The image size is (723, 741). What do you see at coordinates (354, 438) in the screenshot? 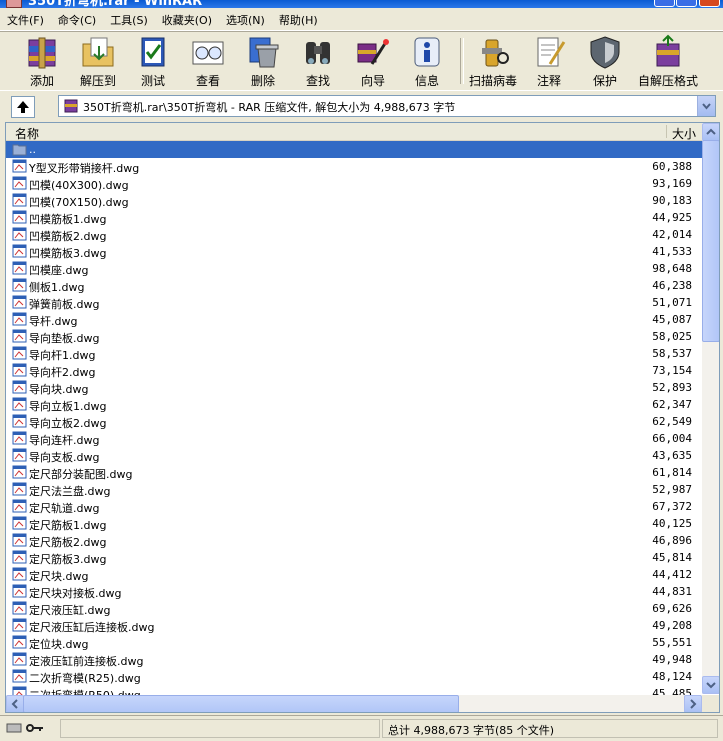
I see `file-row: 导向连杆.dwg 66,004` at bounding box center [354, 438].